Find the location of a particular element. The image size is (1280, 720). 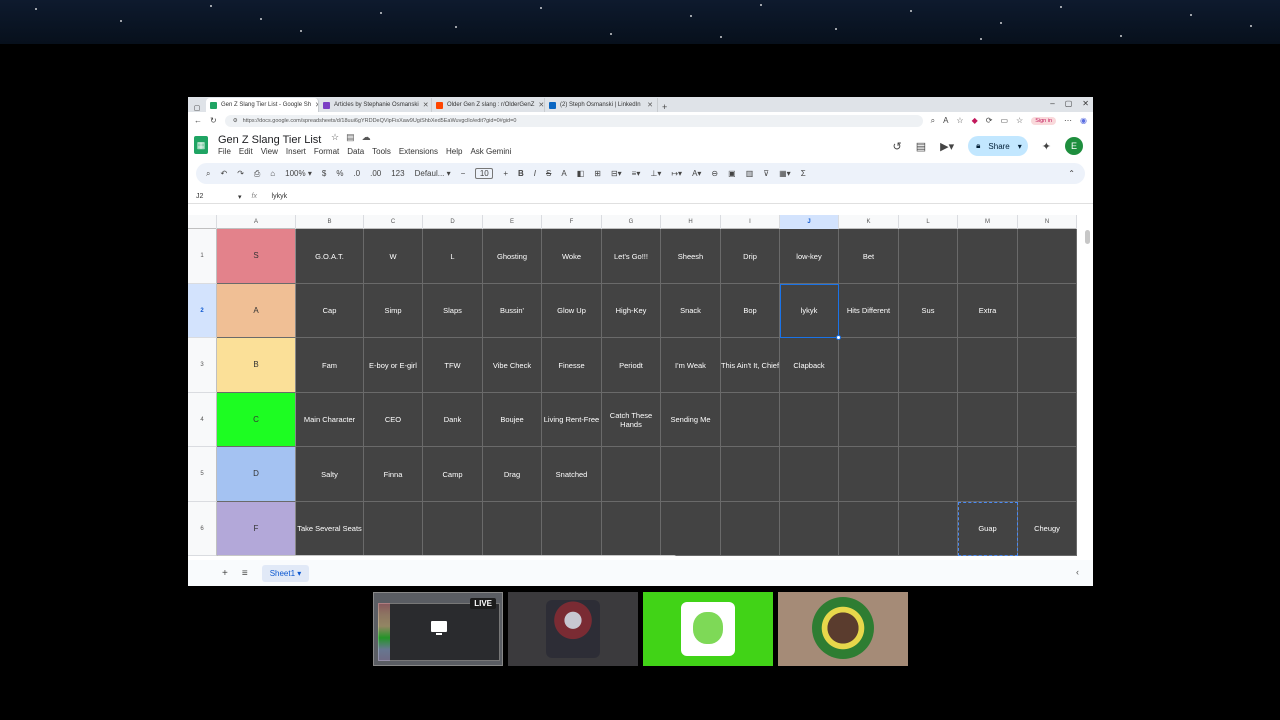

share-button: 🔒︎ Share ▾ is located at coordinates (998, 146).